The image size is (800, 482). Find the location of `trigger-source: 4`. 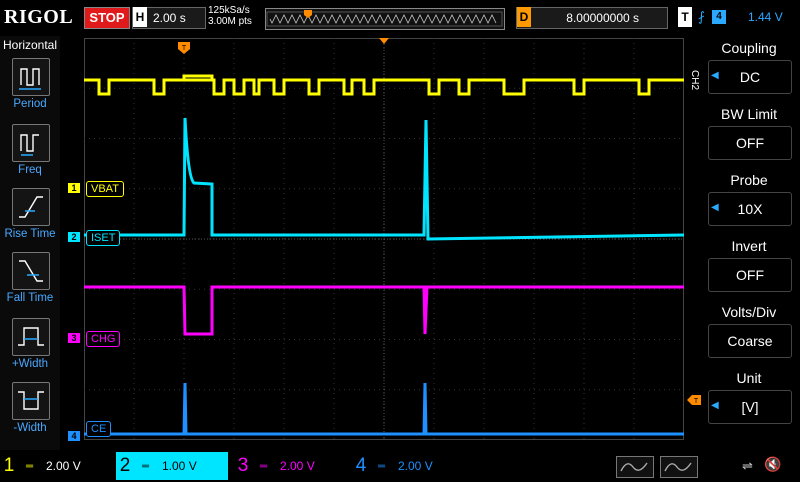

trigger-source: 4 is located at coordinates (719, 17).